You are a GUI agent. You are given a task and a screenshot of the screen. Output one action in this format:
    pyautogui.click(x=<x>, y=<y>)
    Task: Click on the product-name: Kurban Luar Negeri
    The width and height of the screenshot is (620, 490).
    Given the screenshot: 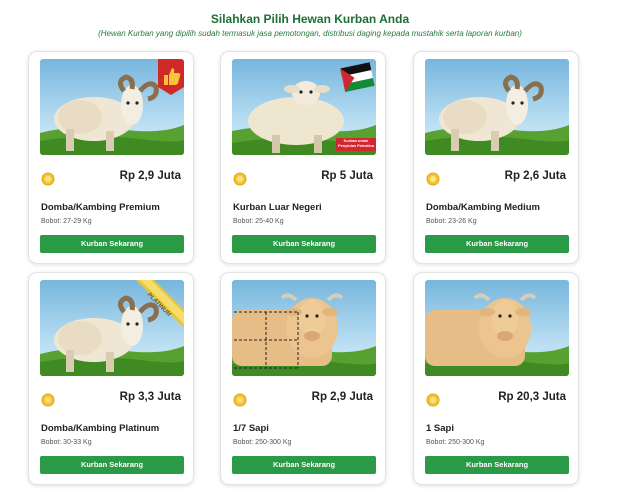 What is the action you would take?
    pyautogui.click(x=277, y=207)
    